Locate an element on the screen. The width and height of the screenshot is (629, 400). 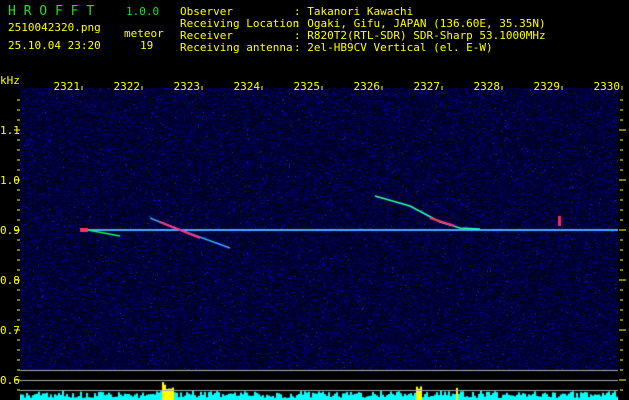
x-tick-label: 2328 is located at coordinates (487, 86).